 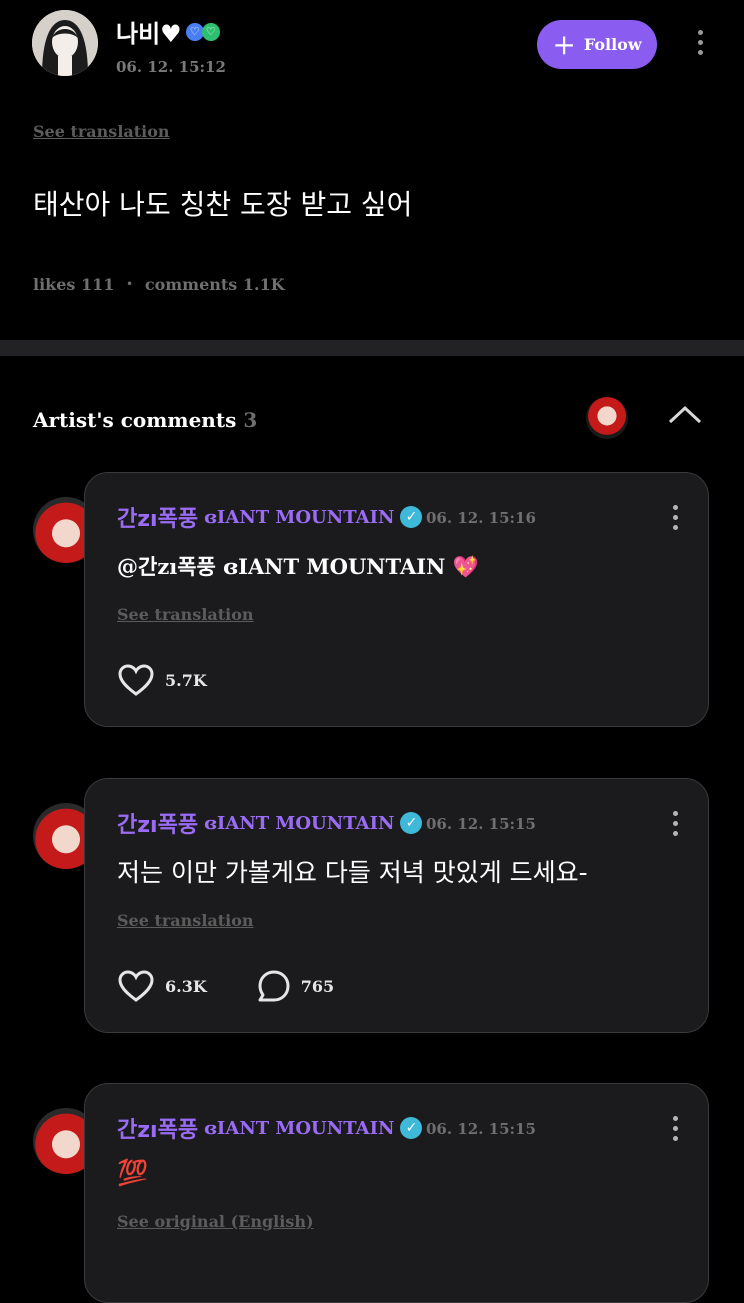 I want to click on follow-button: + Follow, so click(x=597, y=44).